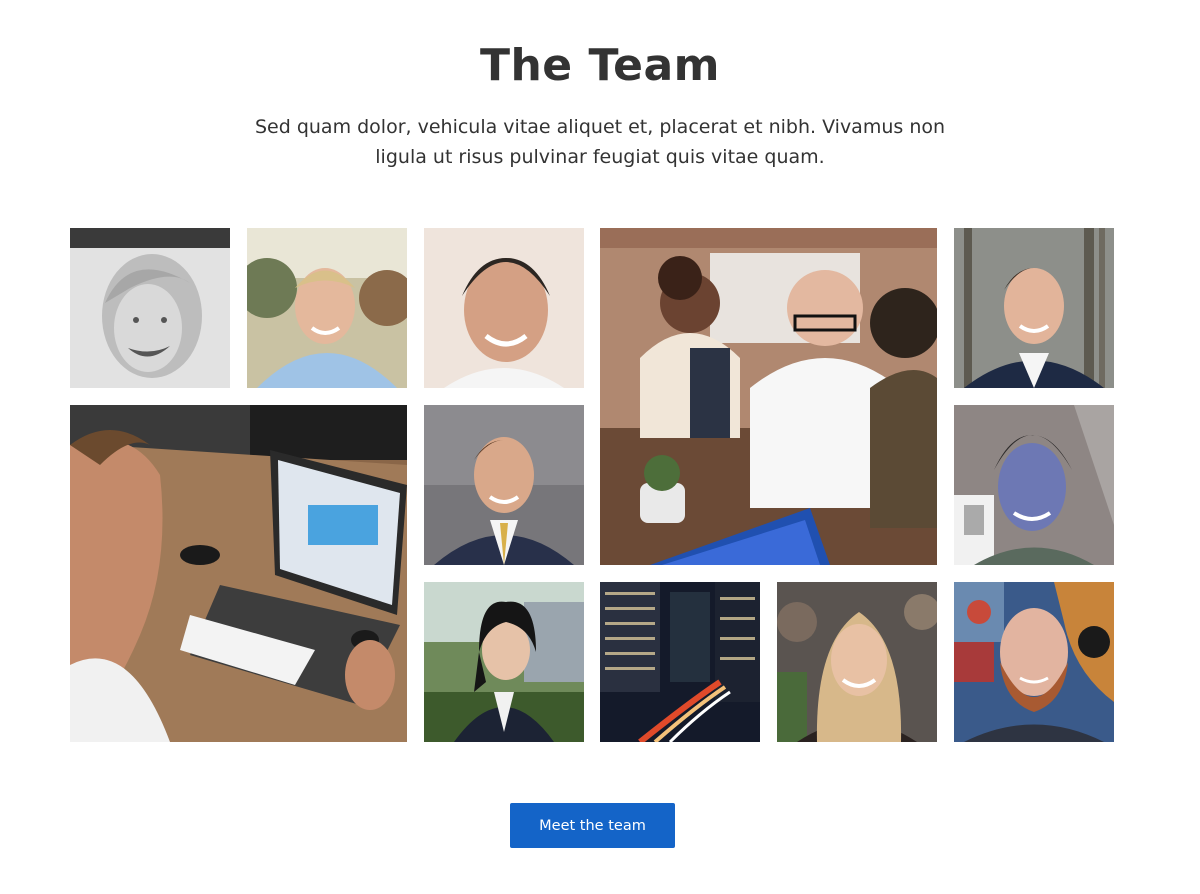  What do you see at coordinates (592, 825) in the screenshot?
I see `meet-the-team-button: Meet the team` at bounding box center [592, 825].